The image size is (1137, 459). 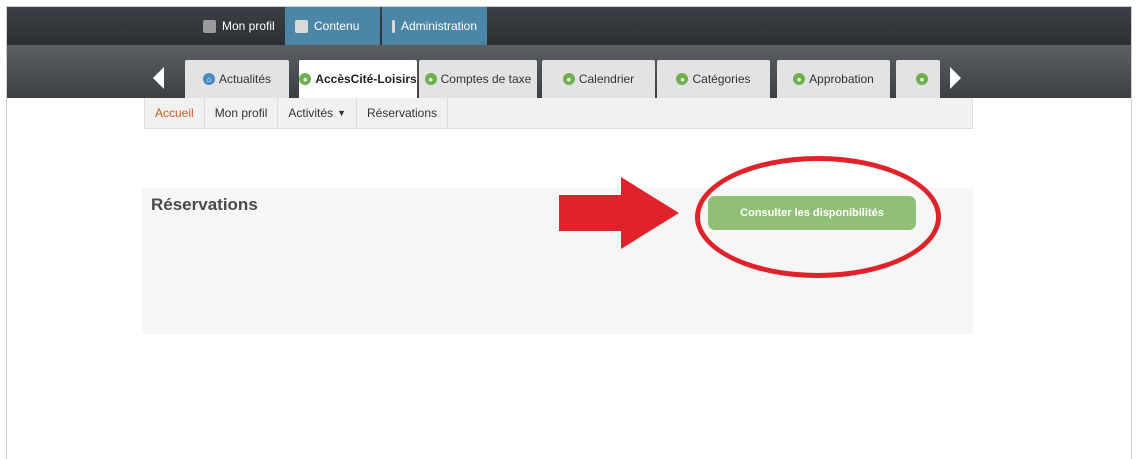 What do you see at coordinates (486, 79) in the screenshot?
I see `tab-label: Comptes de taxe` at bounding box center [486, 79].